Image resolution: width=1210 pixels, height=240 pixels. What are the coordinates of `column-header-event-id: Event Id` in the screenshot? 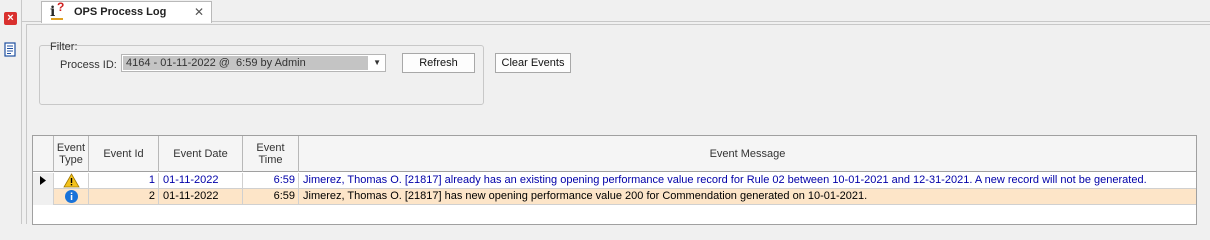 It's located at (124, 154).